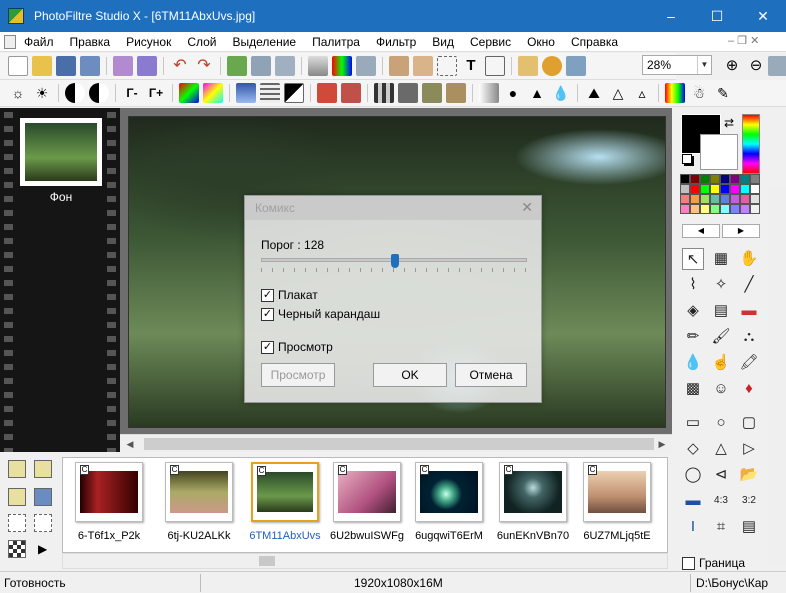 Image resolution: width=786 pixels, height=593 pixels. What do you see at coordinates (561, 93) in the screenshot?
I see `water-drop-icon: 💧` at bounding box center [561, 93].